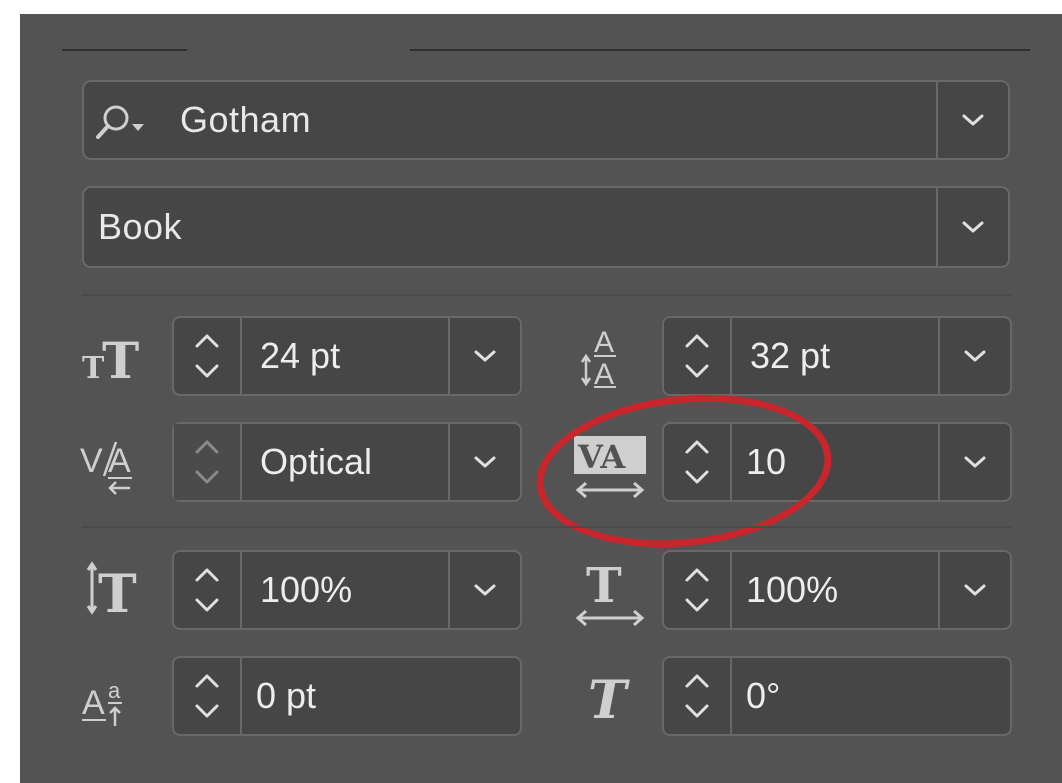  I want to click on skew-stepper, so click(698, 696).